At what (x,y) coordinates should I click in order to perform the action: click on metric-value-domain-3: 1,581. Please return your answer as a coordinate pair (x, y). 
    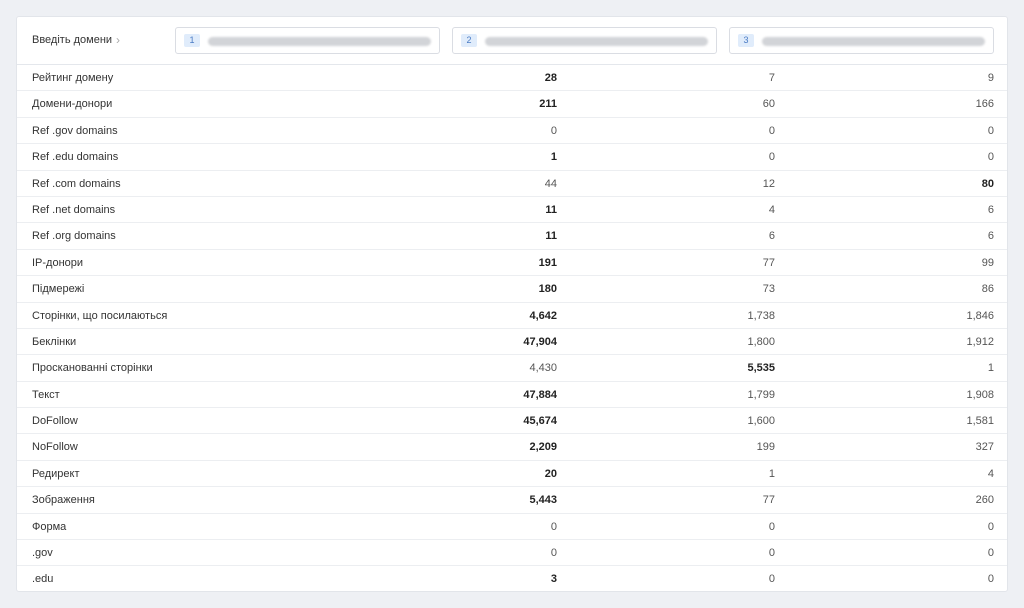
    Looking at the image, I should click on (980, 421).